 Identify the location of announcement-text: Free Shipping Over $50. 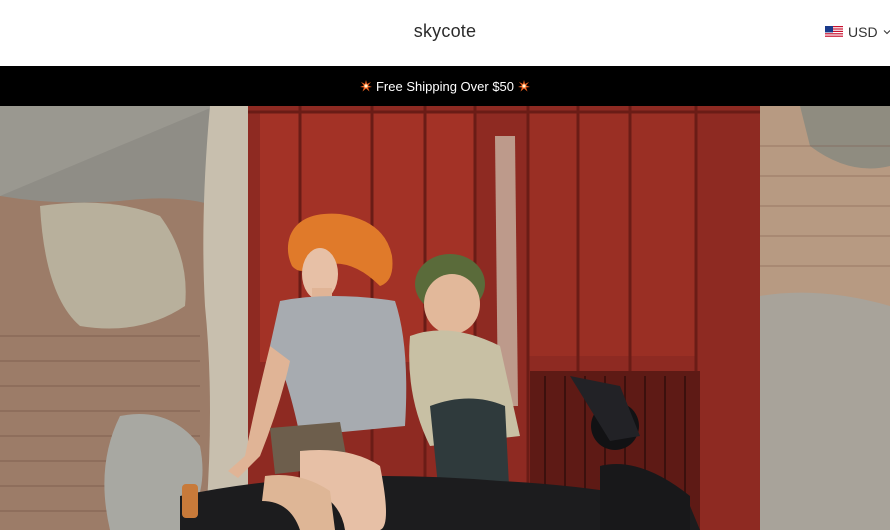
(445, 86).